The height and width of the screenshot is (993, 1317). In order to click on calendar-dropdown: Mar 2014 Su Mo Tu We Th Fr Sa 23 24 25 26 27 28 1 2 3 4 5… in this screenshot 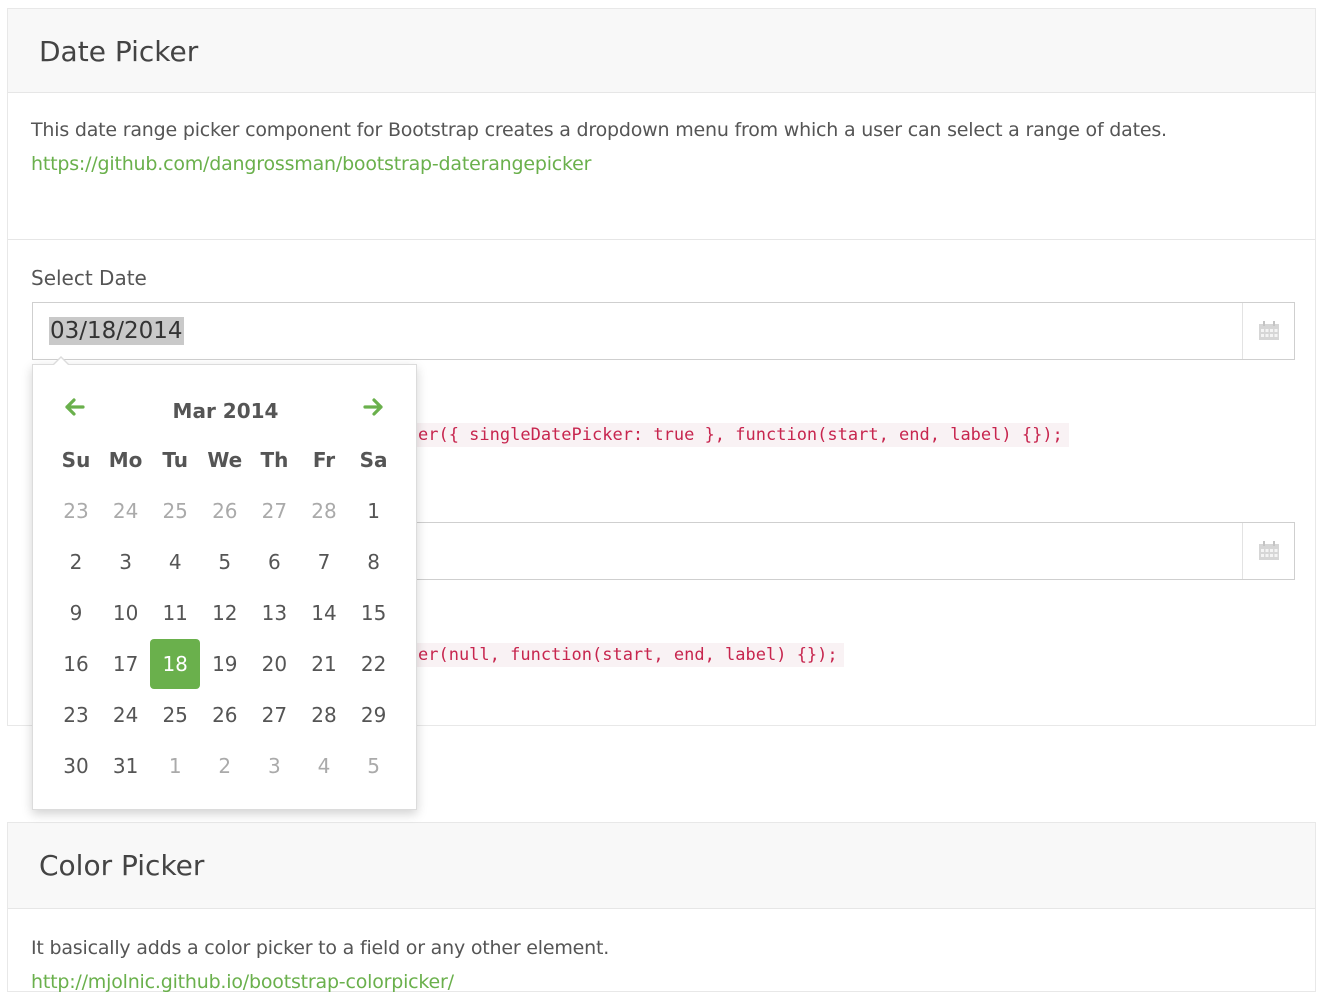, I will do `click(224, 583)`.